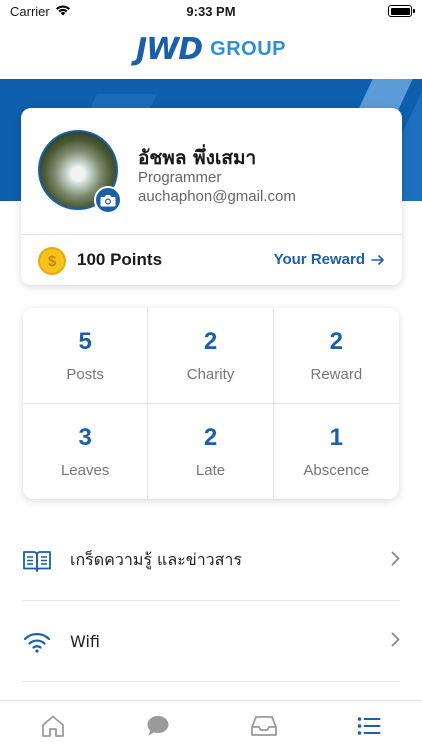 This screenshot has width=422, height=750. Describe the element at coordinates (180, 177) in the screenshot. I see `profile-role: Programmer` at that location.